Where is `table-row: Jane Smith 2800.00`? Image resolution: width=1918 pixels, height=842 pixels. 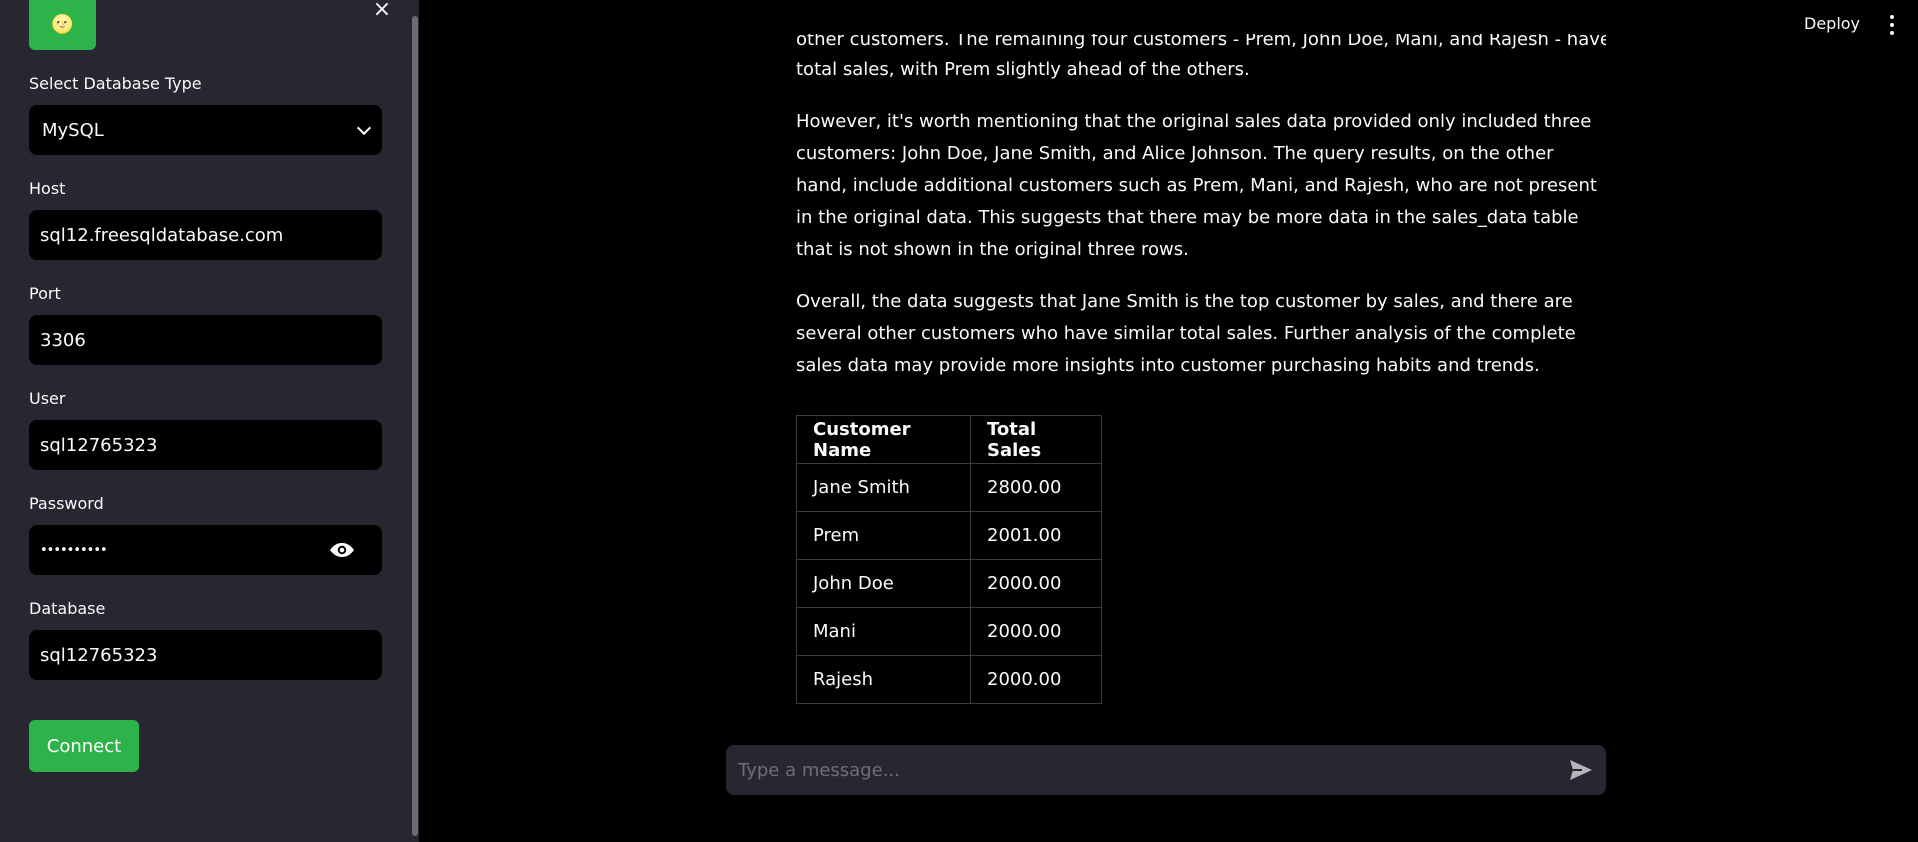
table-row: Jane Smith 2800.00 is located at coordinates (949, 487).